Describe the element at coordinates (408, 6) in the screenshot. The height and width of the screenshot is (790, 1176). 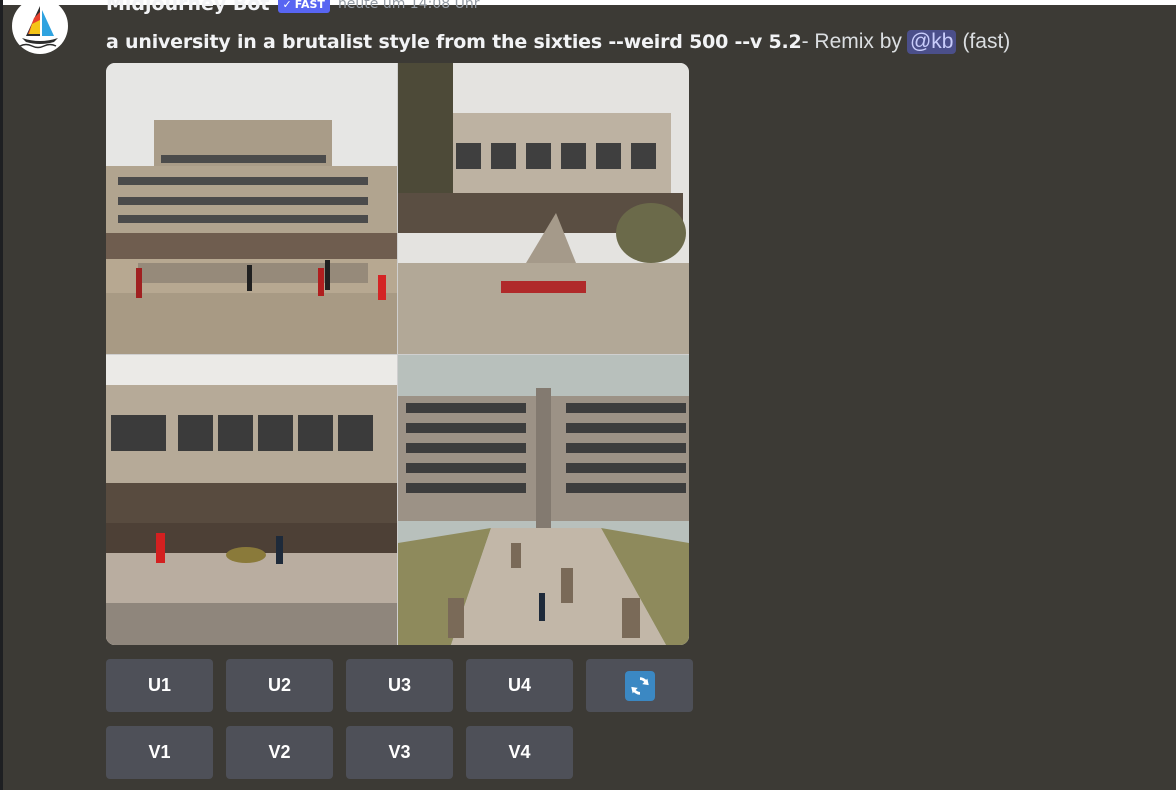
I see `timestamp: heute um 14:08 Uhr` at that location.